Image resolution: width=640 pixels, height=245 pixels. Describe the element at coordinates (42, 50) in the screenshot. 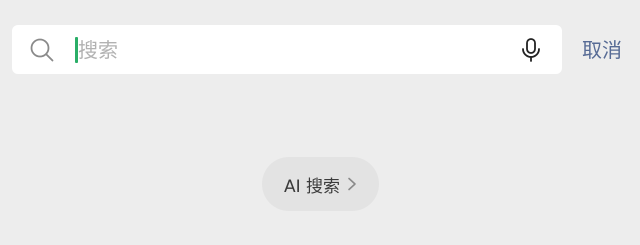

I see `search-icon` at that location.